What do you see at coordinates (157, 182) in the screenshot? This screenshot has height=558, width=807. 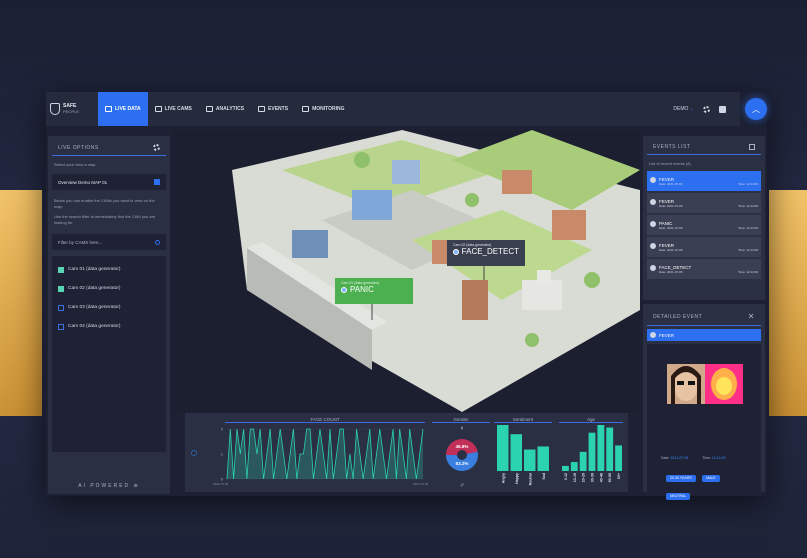 I see `flag-icon` at bounding box center [157, 182].